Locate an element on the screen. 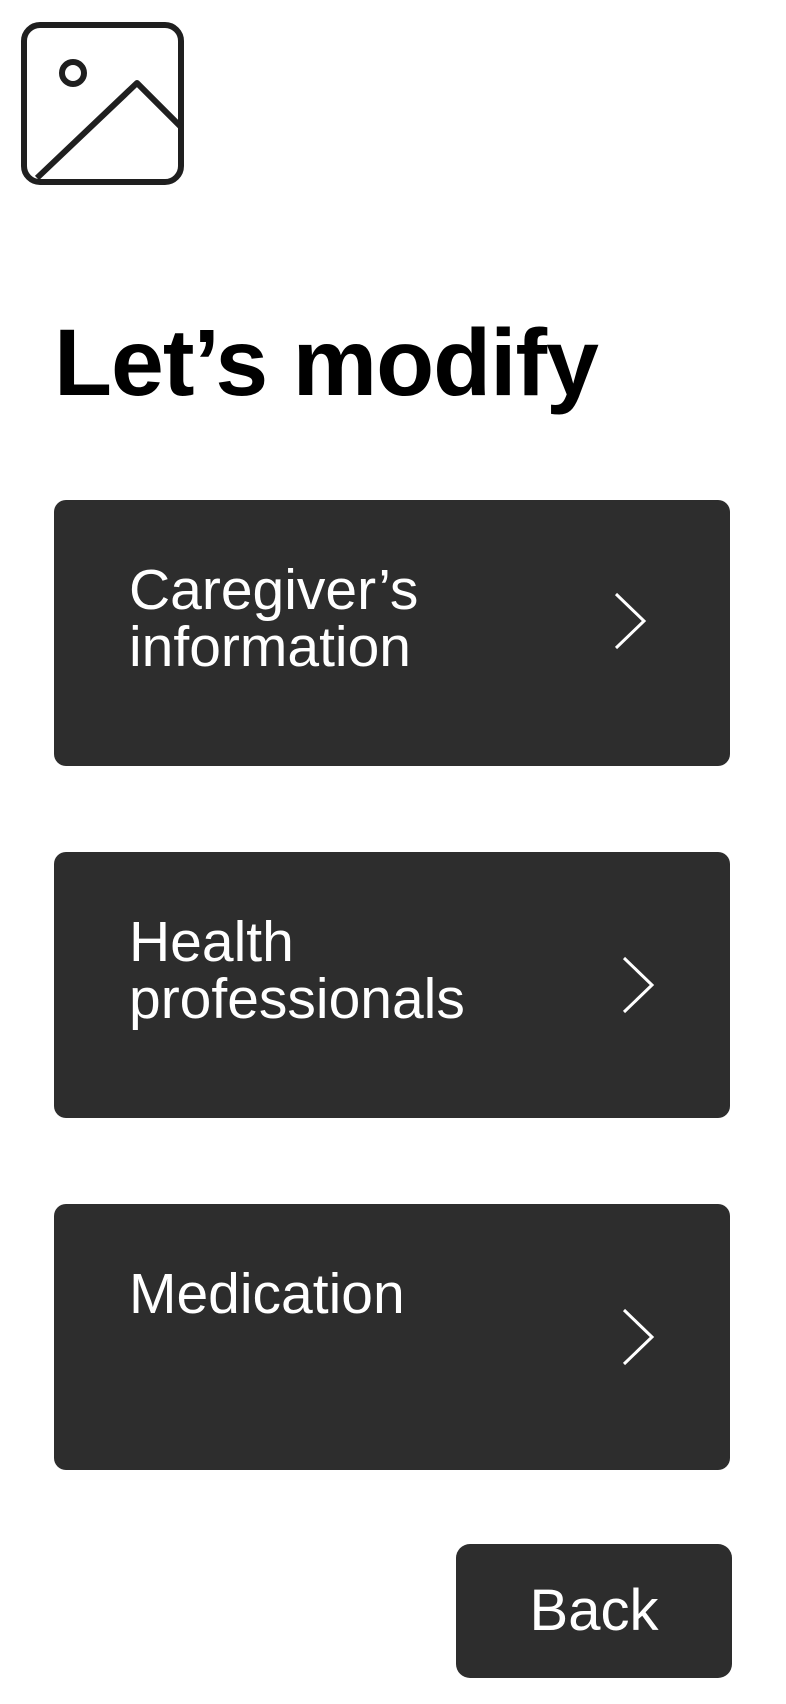  menu-item-medication: Medication is located at coordinates (392, 1337).